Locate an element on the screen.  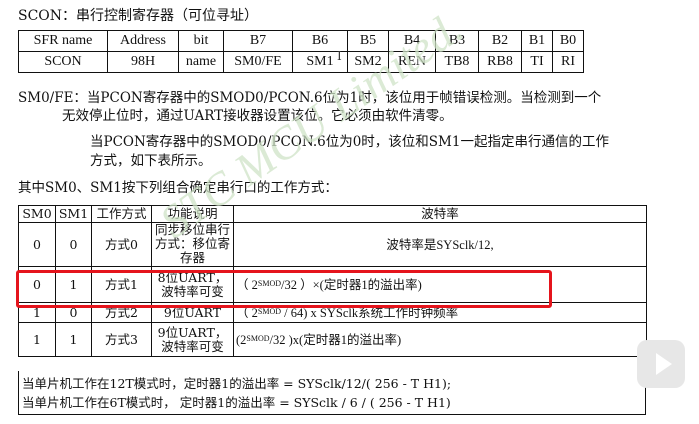
reg-cell-sfr: SCON is located at coordinates (63, 62).